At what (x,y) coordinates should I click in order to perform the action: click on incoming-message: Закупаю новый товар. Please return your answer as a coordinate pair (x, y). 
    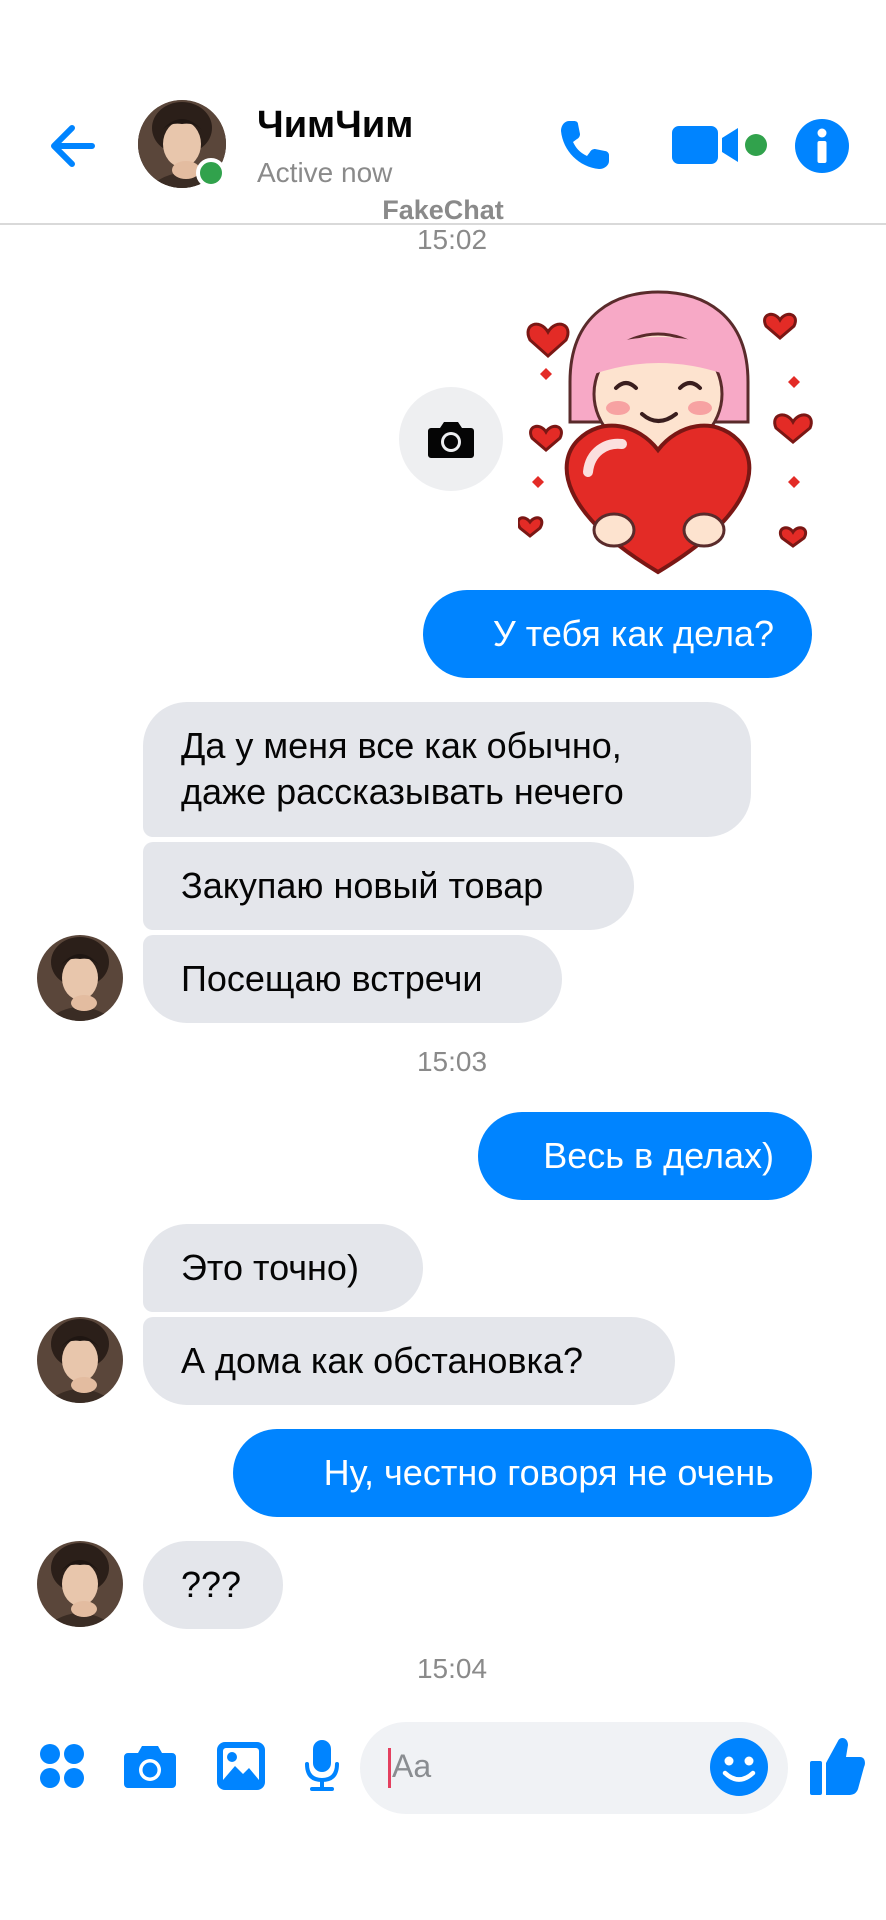
    Looking at the image, I should click on (388, 886).